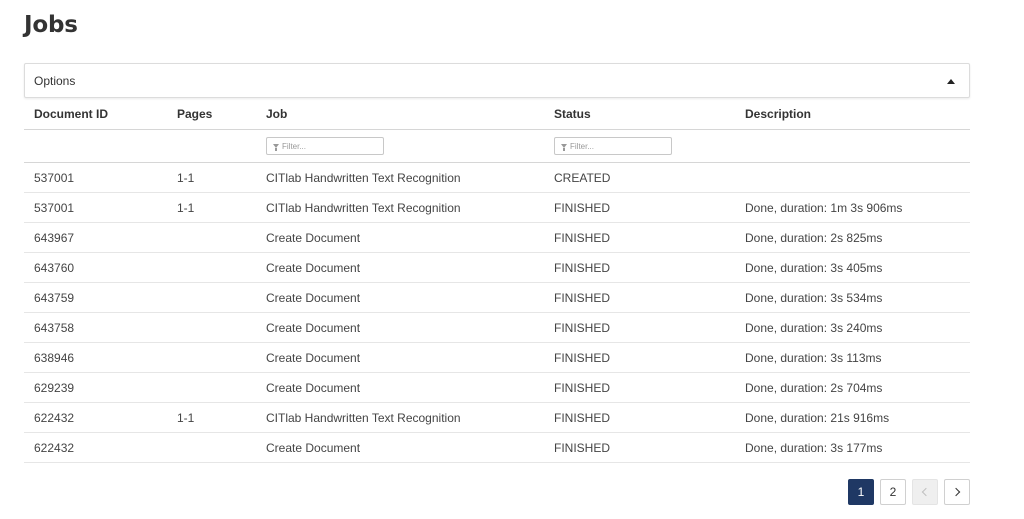 Image resolution: width=1024 pixels, height=519 pixels. I want to click on next-page-button, so click(957, 492).